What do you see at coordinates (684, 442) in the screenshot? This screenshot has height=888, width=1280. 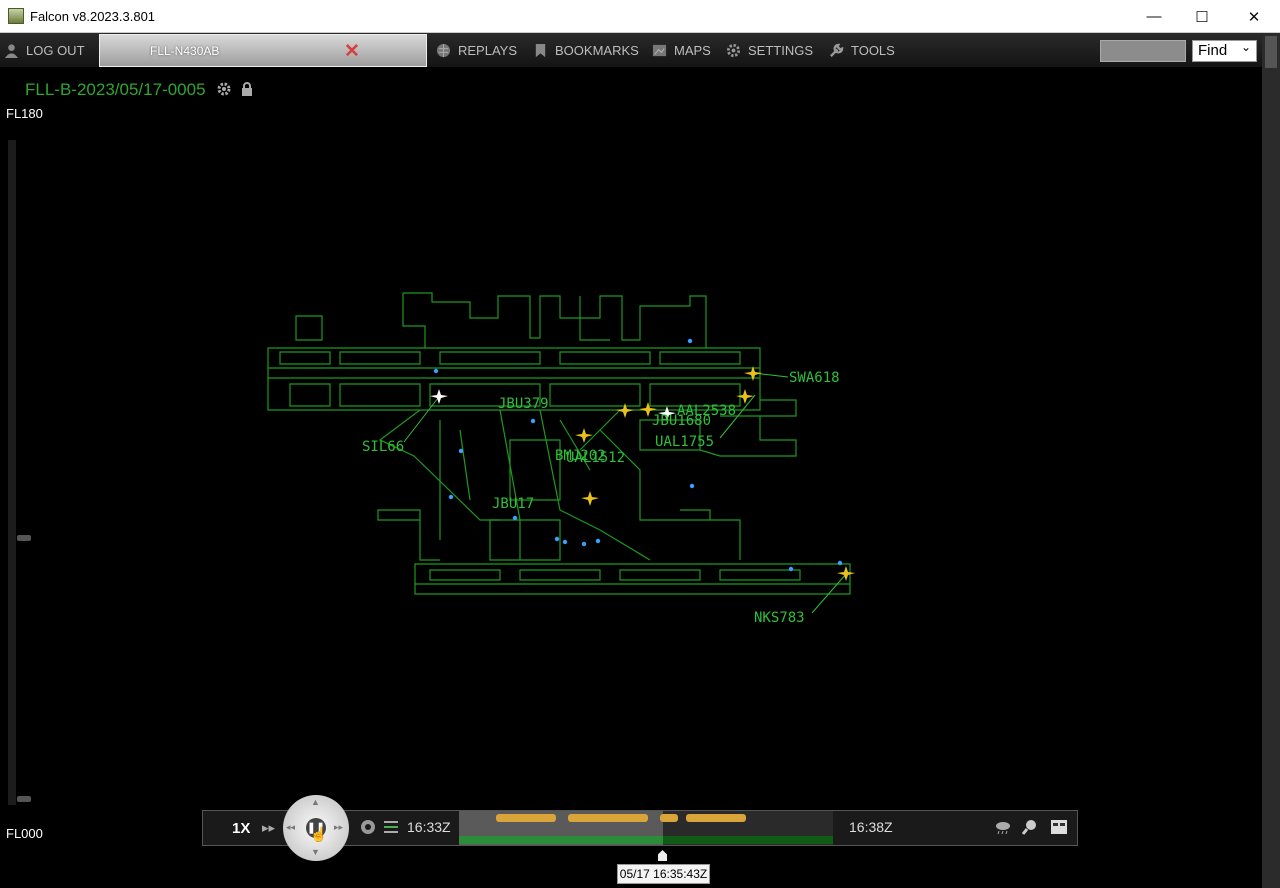 I see `callsign-label: UAL1755` at bounding box center [684, 442].